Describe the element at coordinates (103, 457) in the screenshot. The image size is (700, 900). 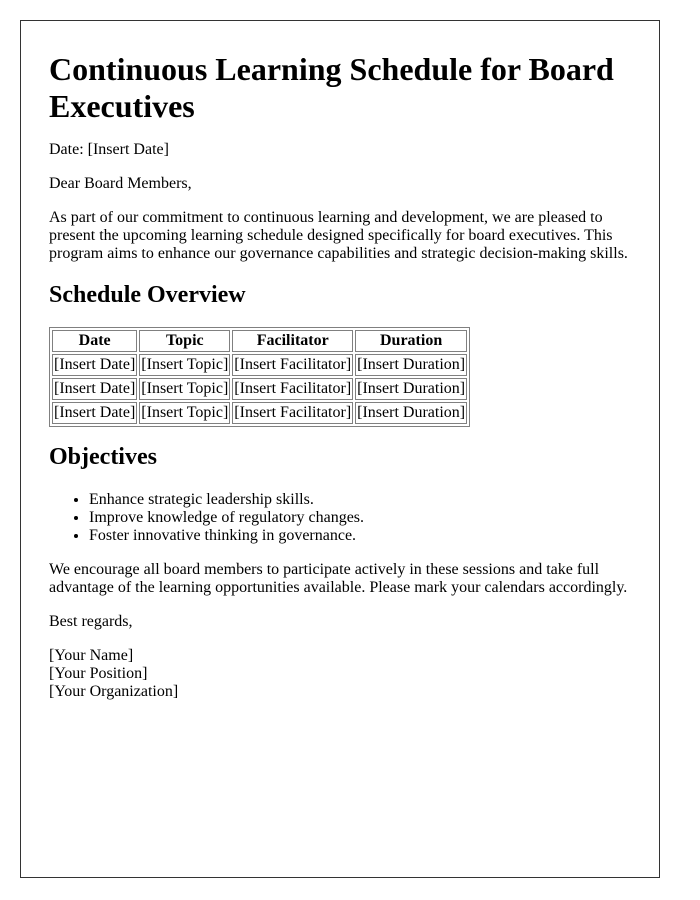
I see `objectives-heading: Objectives` at that location.